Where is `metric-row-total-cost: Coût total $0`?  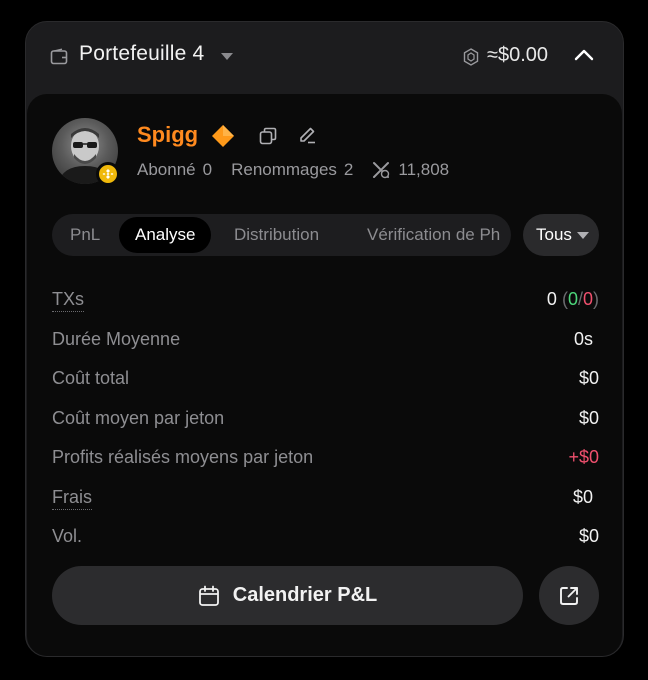 metric-row-total-cost: Coût total $0 is located at coordinates (325, 388).